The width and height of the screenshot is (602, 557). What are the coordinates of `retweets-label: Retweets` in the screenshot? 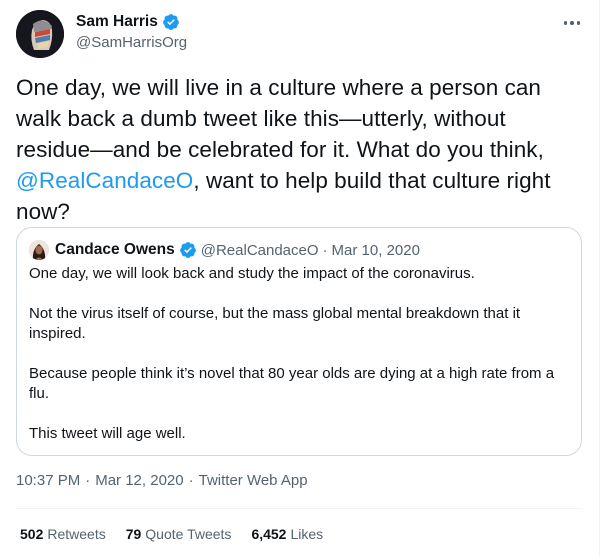 It's located at (76, 534).